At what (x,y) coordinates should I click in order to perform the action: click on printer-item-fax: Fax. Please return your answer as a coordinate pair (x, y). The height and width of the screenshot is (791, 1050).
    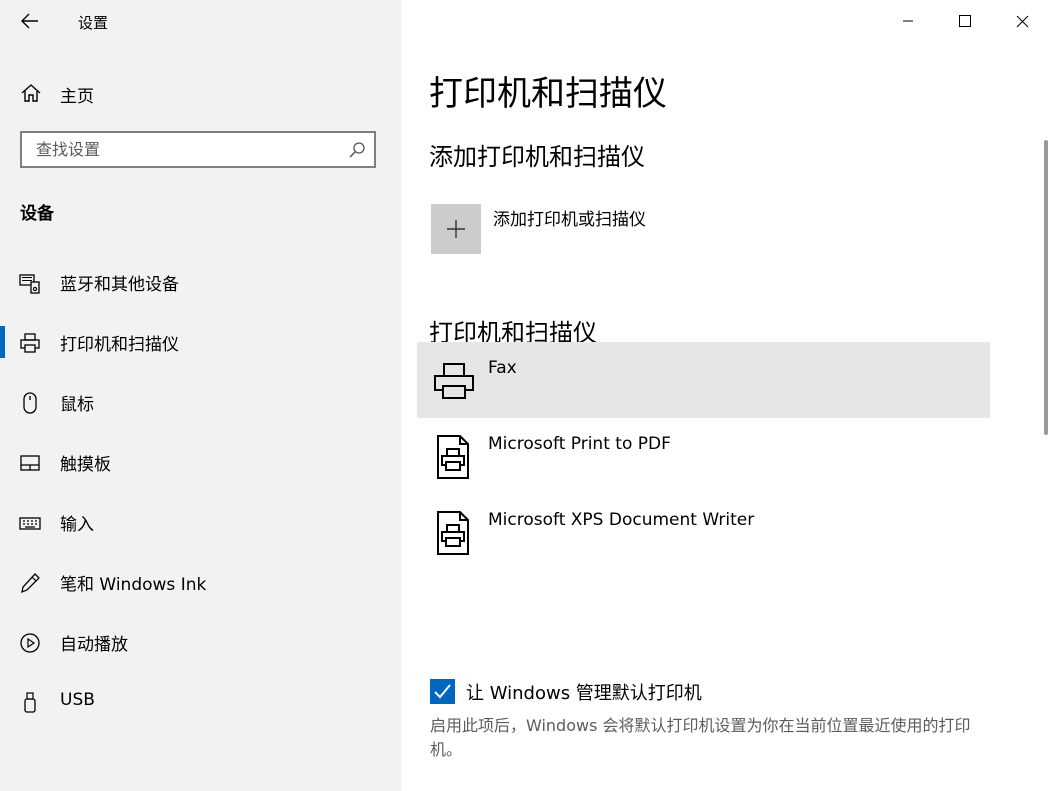
    Looking at the image, I should click on (703, 380).